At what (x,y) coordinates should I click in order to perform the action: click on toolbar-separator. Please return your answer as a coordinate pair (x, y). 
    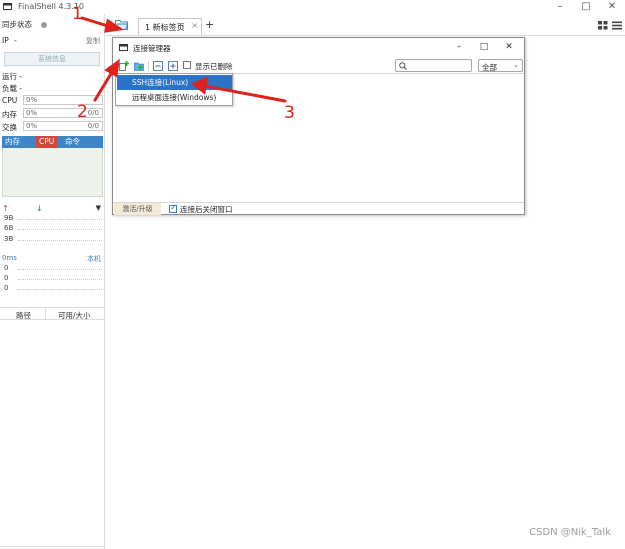
    Looking at the image, I should click on (148, 66).